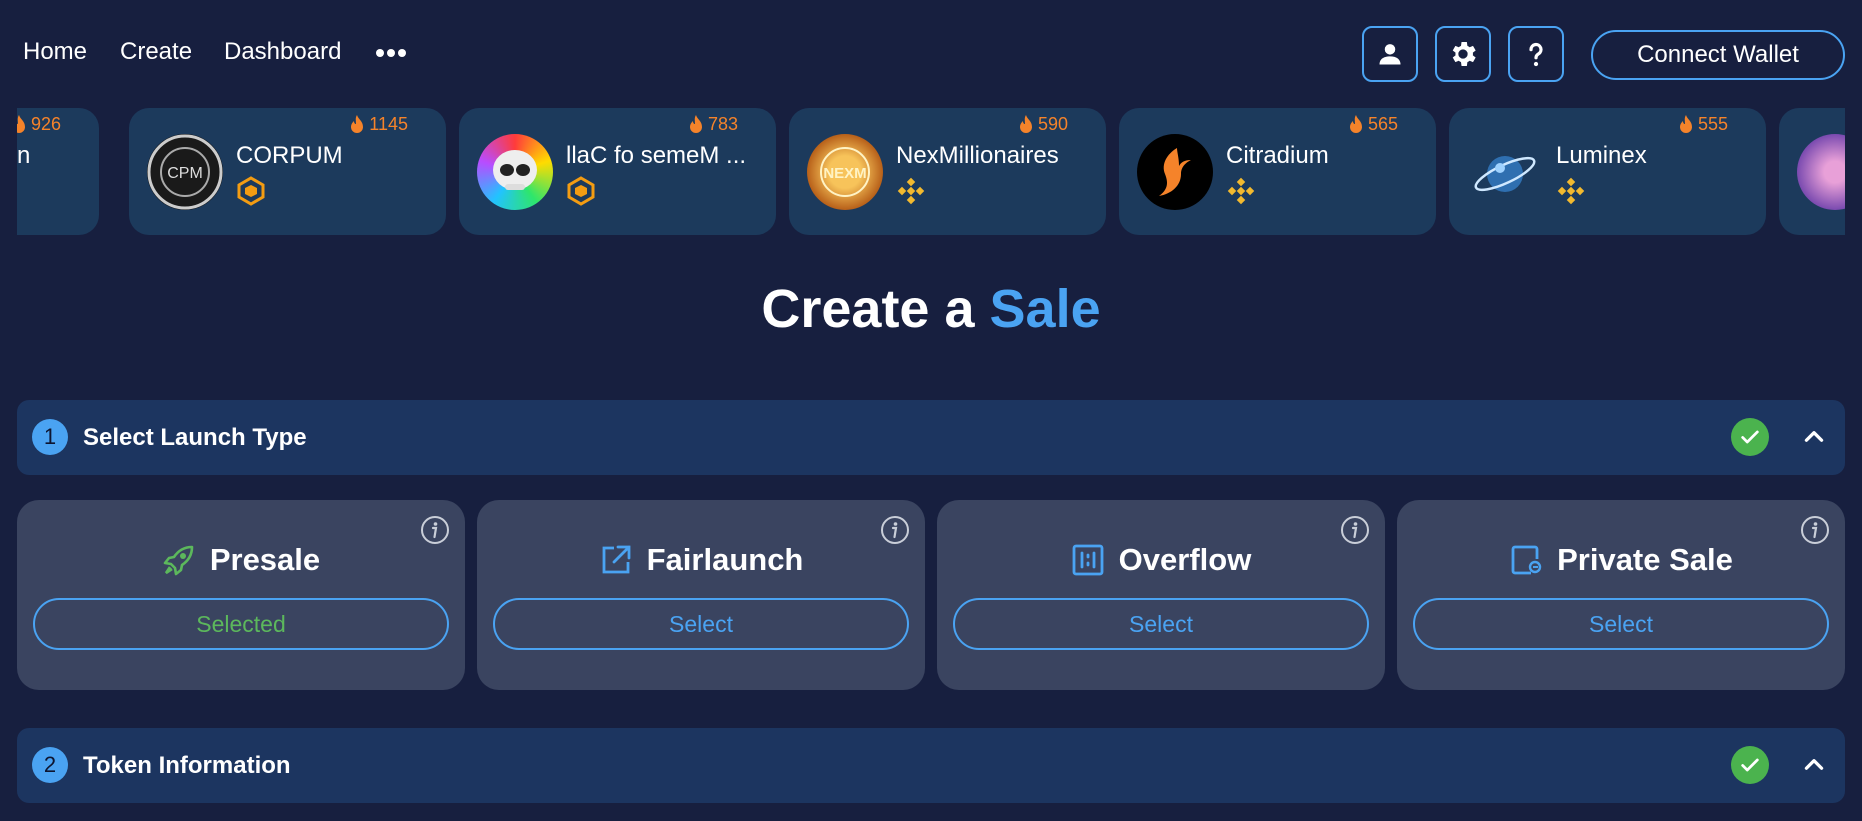  What do you see at coordinates (1645, 559) in the screenshot?
I see `launch-type-name: Private Sale` at bounding box center [1645, 559].